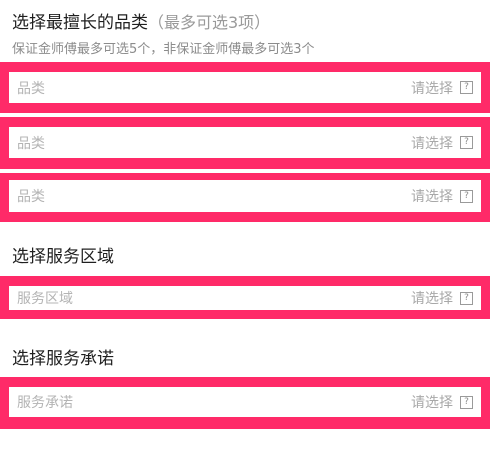 The width and height of the screenshot is (490, 452). Describe the element at coordinates (163, 49) in the screenshot. I see `specialty-subtitle: 保证金师傅最多可选5个，非保证金师傅最多可选3个` at that location.